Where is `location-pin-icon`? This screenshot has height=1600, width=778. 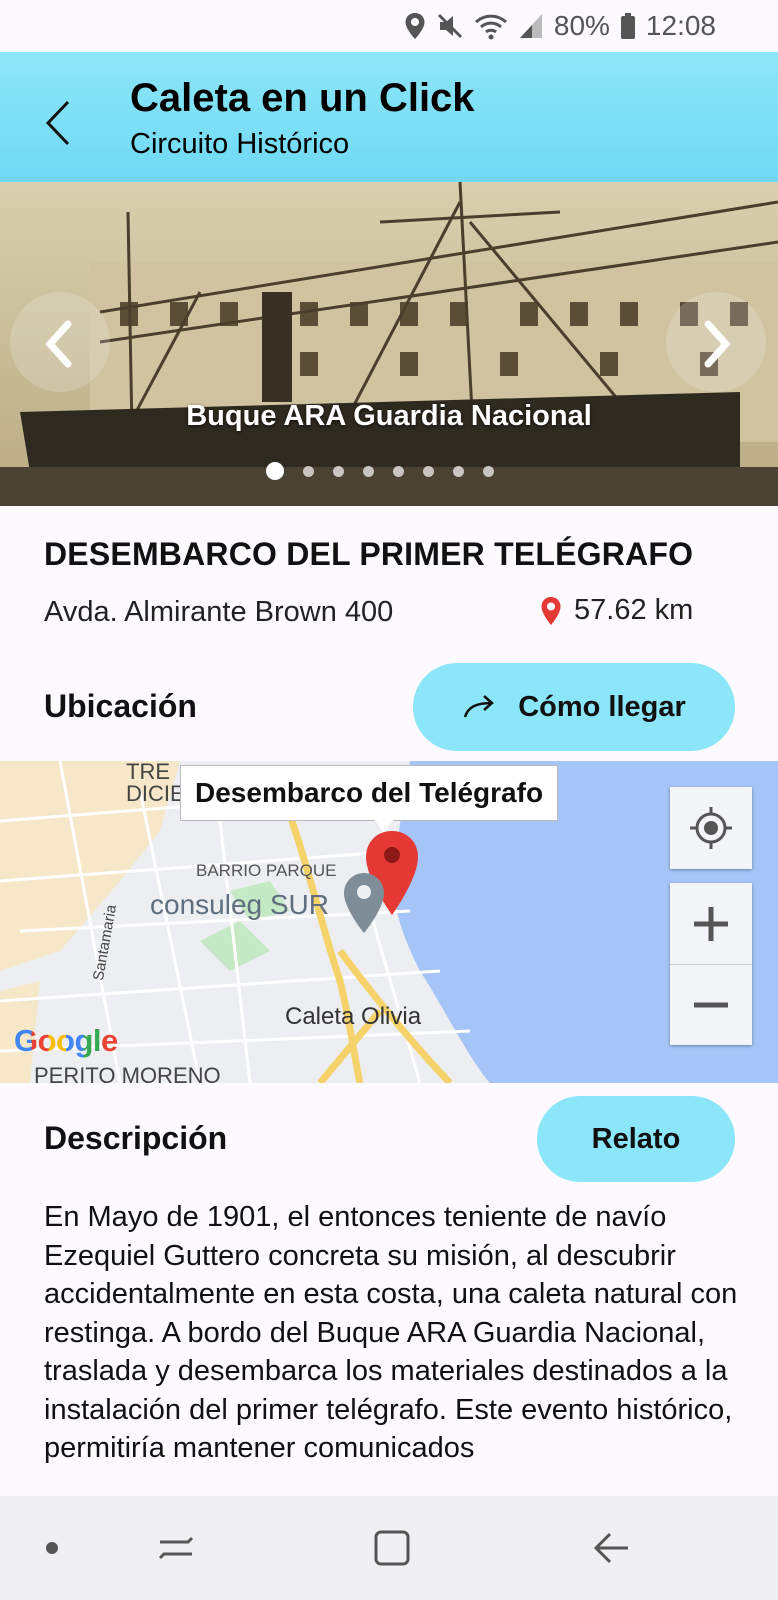 location-pin-icon is located at coordinates (551, 610).